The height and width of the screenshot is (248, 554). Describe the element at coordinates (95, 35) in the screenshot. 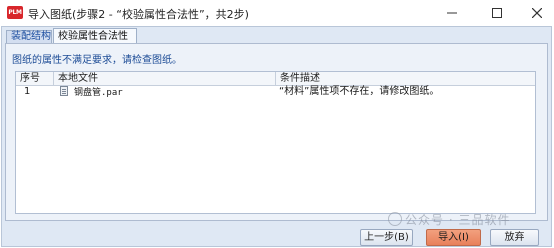

I see `tab-validate-attributes: 校验属性合法性` at that location.